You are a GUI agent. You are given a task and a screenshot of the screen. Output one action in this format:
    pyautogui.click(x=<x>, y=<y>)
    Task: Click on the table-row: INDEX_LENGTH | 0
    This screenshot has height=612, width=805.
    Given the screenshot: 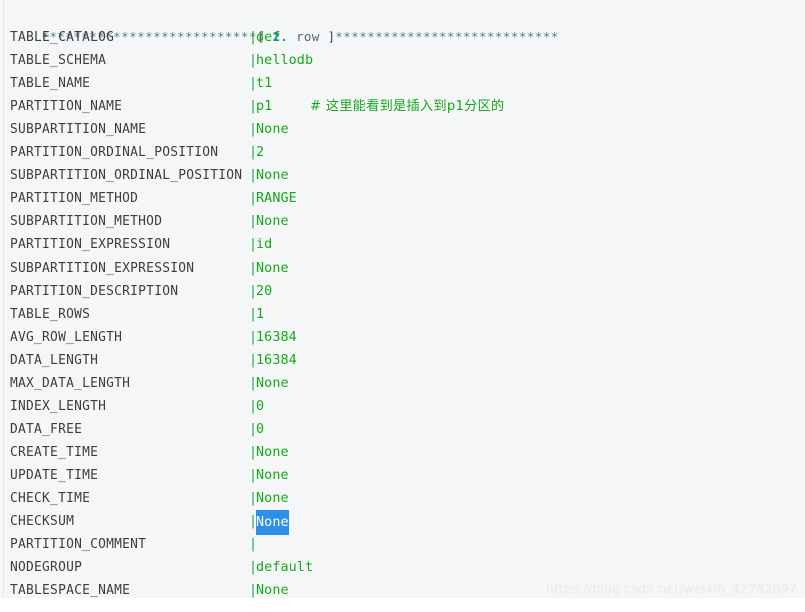 What is the action you would take?
    pyautogui.click(x=402, y=406)
    